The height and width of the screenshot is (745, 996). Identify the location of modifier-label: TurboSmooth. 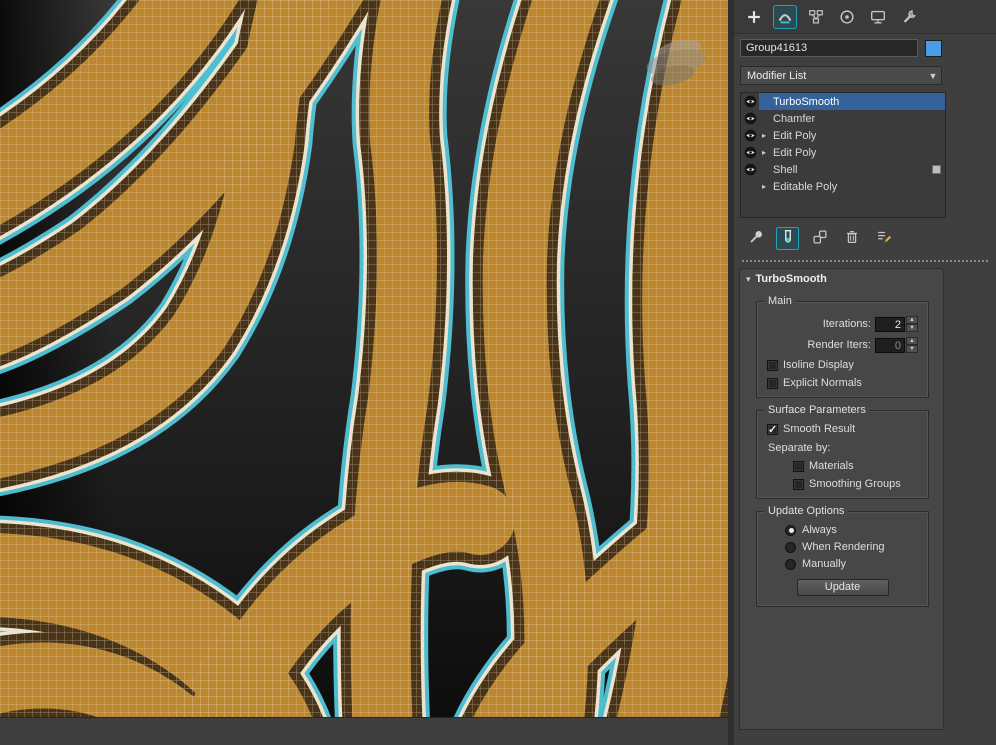
(806, 101).